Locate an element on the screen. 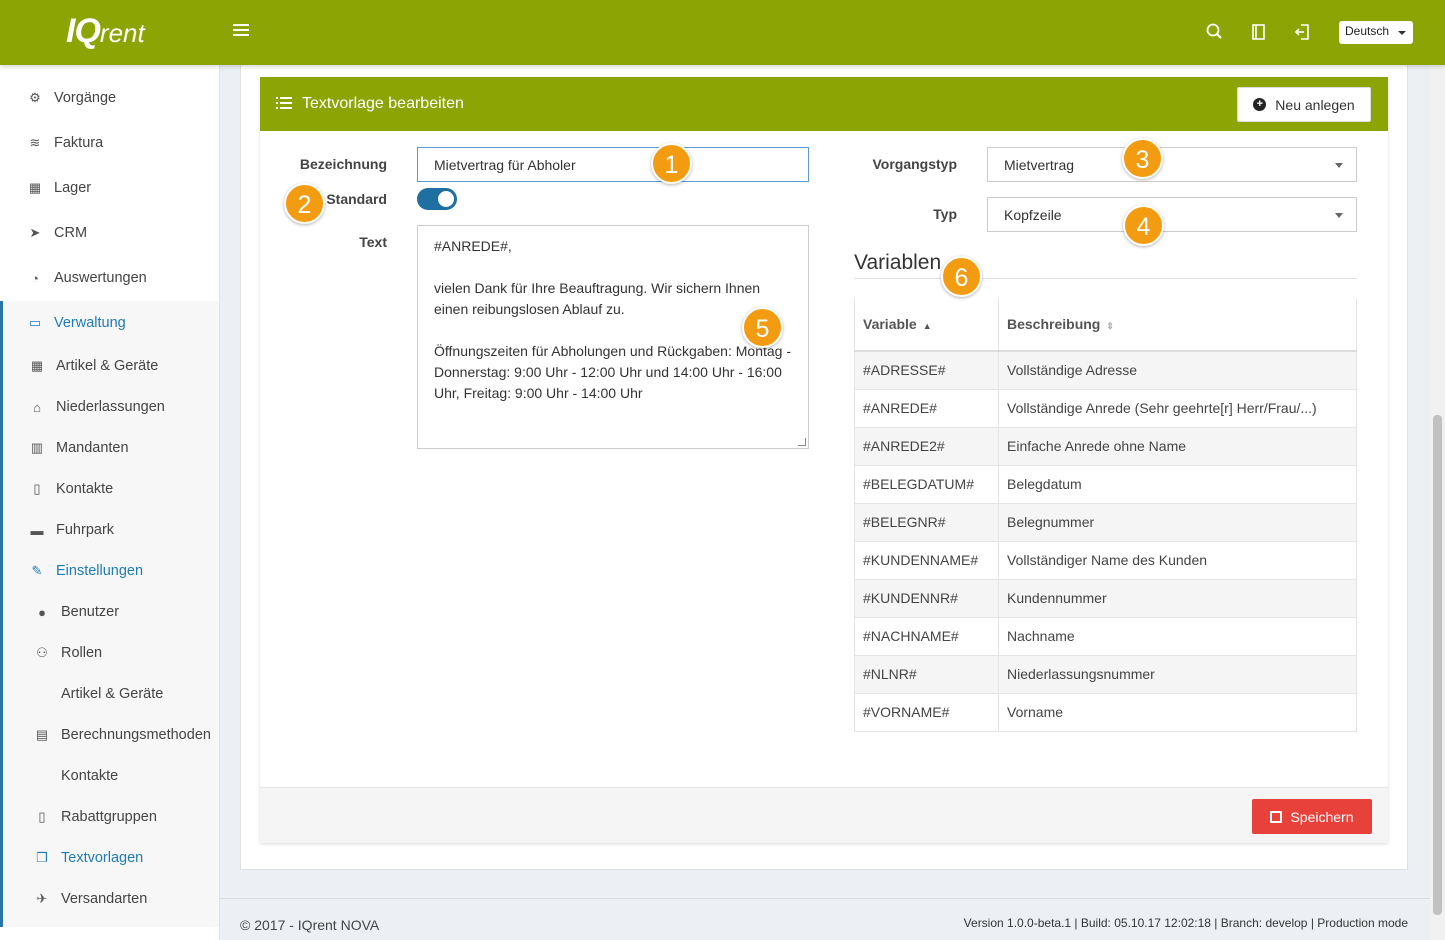 This screenshot has width=1445, height=940. building-icon: ▥ is located at coordinates (37, 447).